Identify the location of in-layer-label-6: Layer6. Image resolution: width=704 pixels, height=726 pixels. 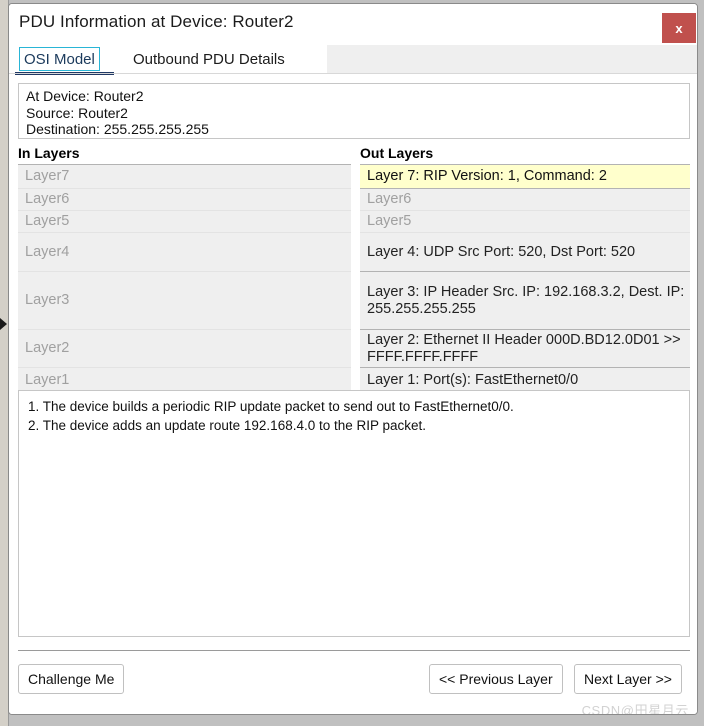
(47, 199).